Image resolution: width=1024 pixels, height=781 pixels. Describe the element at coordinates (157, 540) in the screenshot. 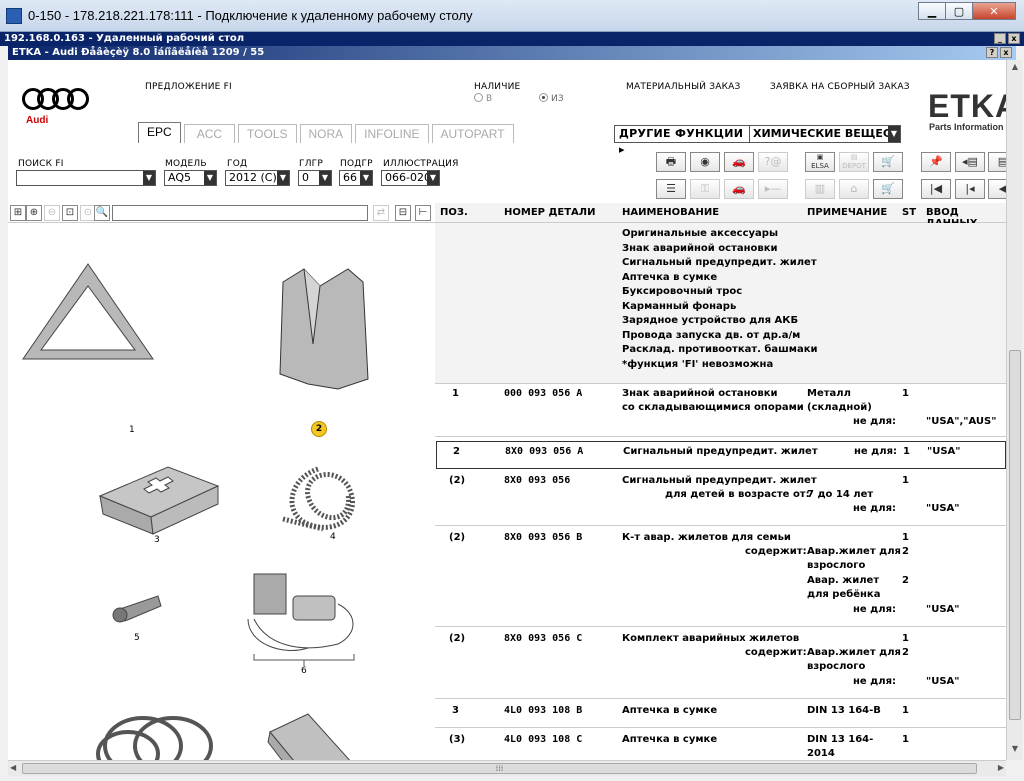

I see `part-label-3: 3` at that location.